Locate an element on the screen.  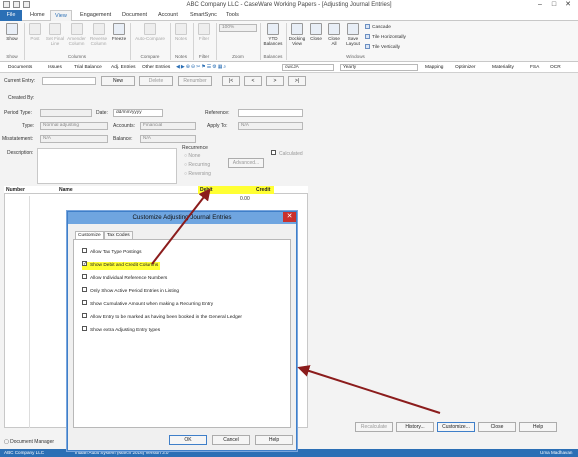
arrow-to-dialog is located at coordinates (369, 389).